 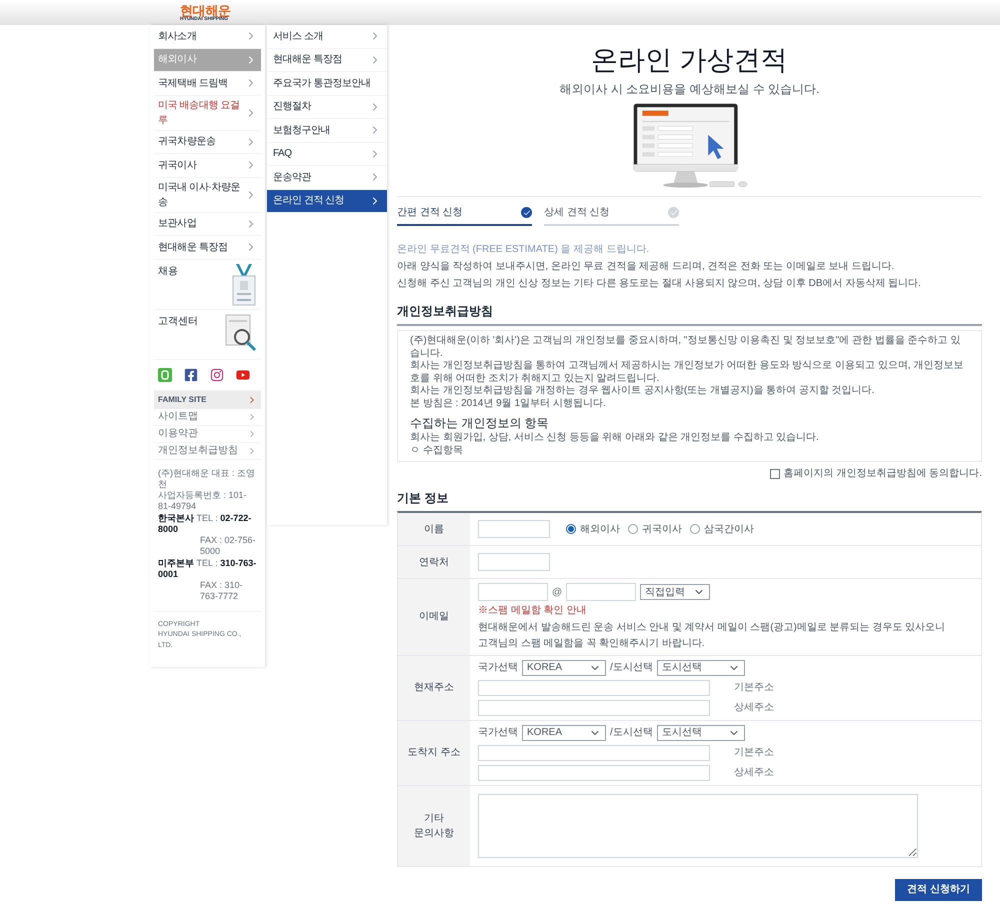 What do you see at coordinates (686, 347) in the screenshot?
I see `policy-text: (주)현대해운(이하 '회사')은 고객님의 개인정보를 중요시하며, "정보통신망 이용촉진 및 정보보호"에 관한 법률을 준수하고 있습니다.` at bounding box center [686, 347].